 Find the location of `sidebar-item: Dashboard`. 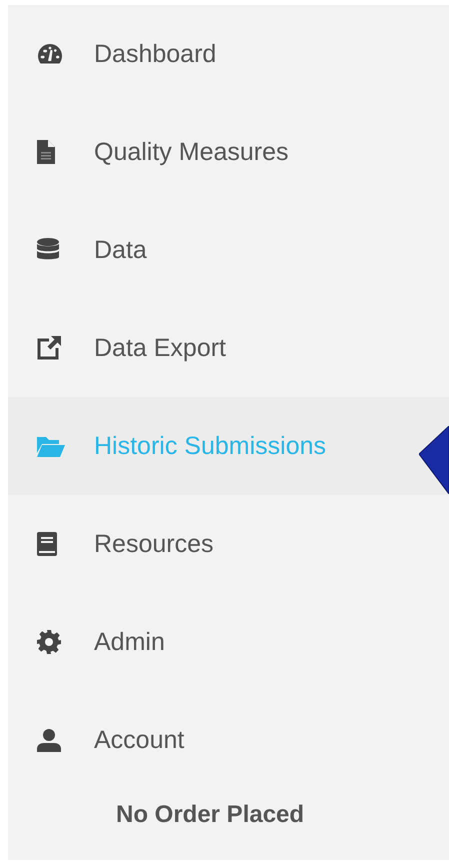

sidebar-item: Dashboard is located at coordinates (112, 54).